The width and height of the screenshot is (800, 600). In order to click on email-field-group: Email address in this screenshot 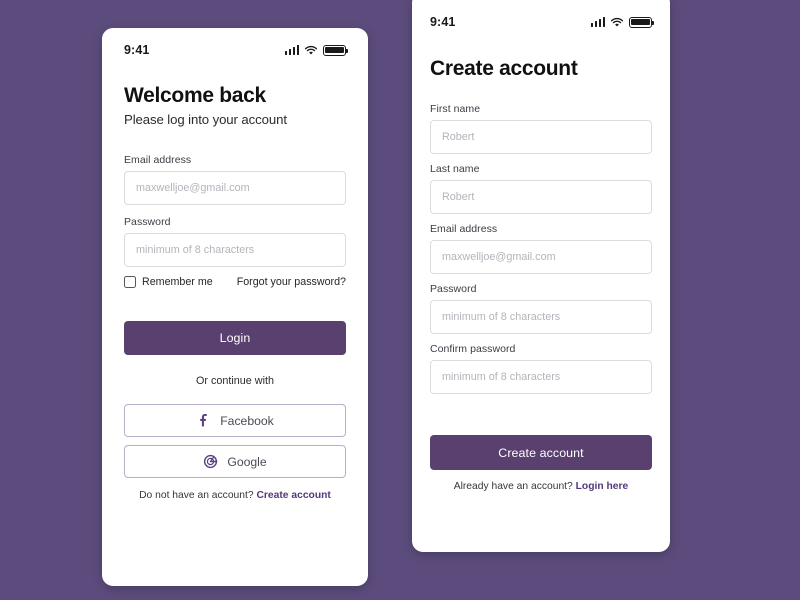, I will do `click(235, 179)`.